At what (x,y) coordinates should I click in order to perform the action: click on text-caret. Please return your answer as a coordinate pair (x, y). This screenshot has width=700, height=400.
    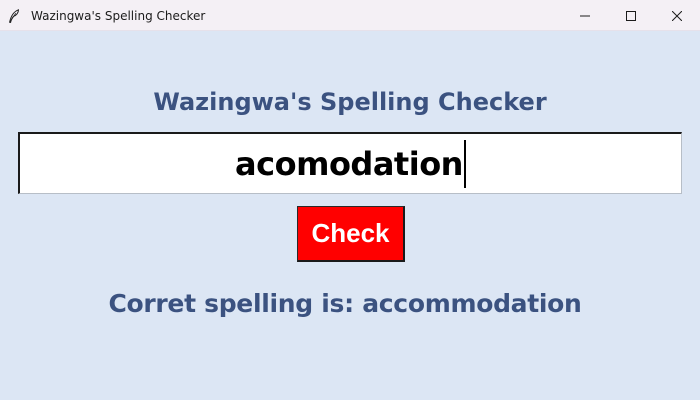
    Looking at the image, I should click on (464, 163).